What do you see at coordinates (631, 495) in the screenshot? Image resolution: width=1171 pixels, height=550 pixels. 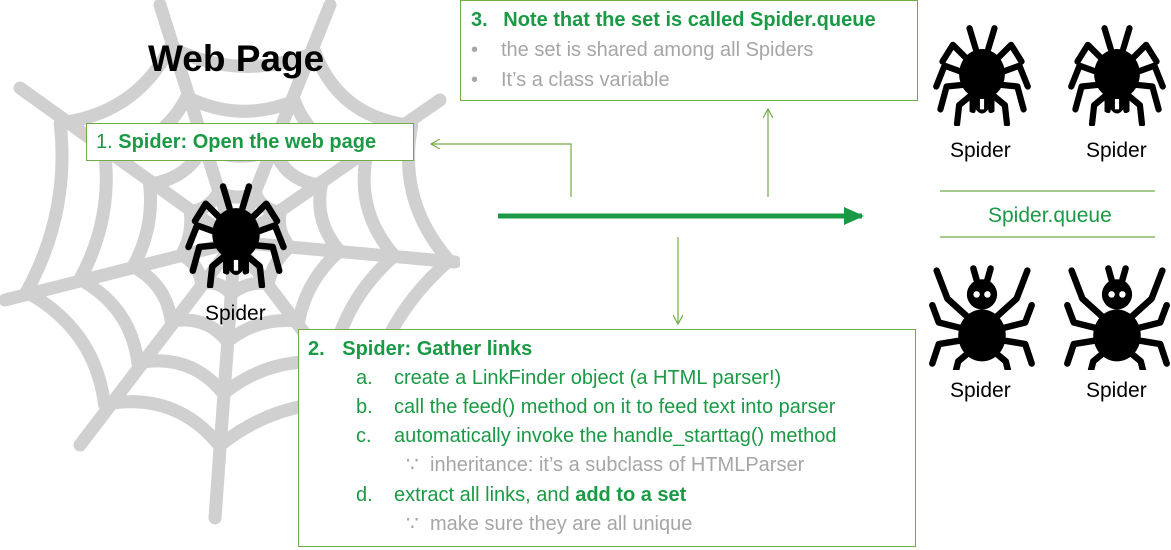 I see `step2-item-bold: add to a set` at bounding box center [631, 495].